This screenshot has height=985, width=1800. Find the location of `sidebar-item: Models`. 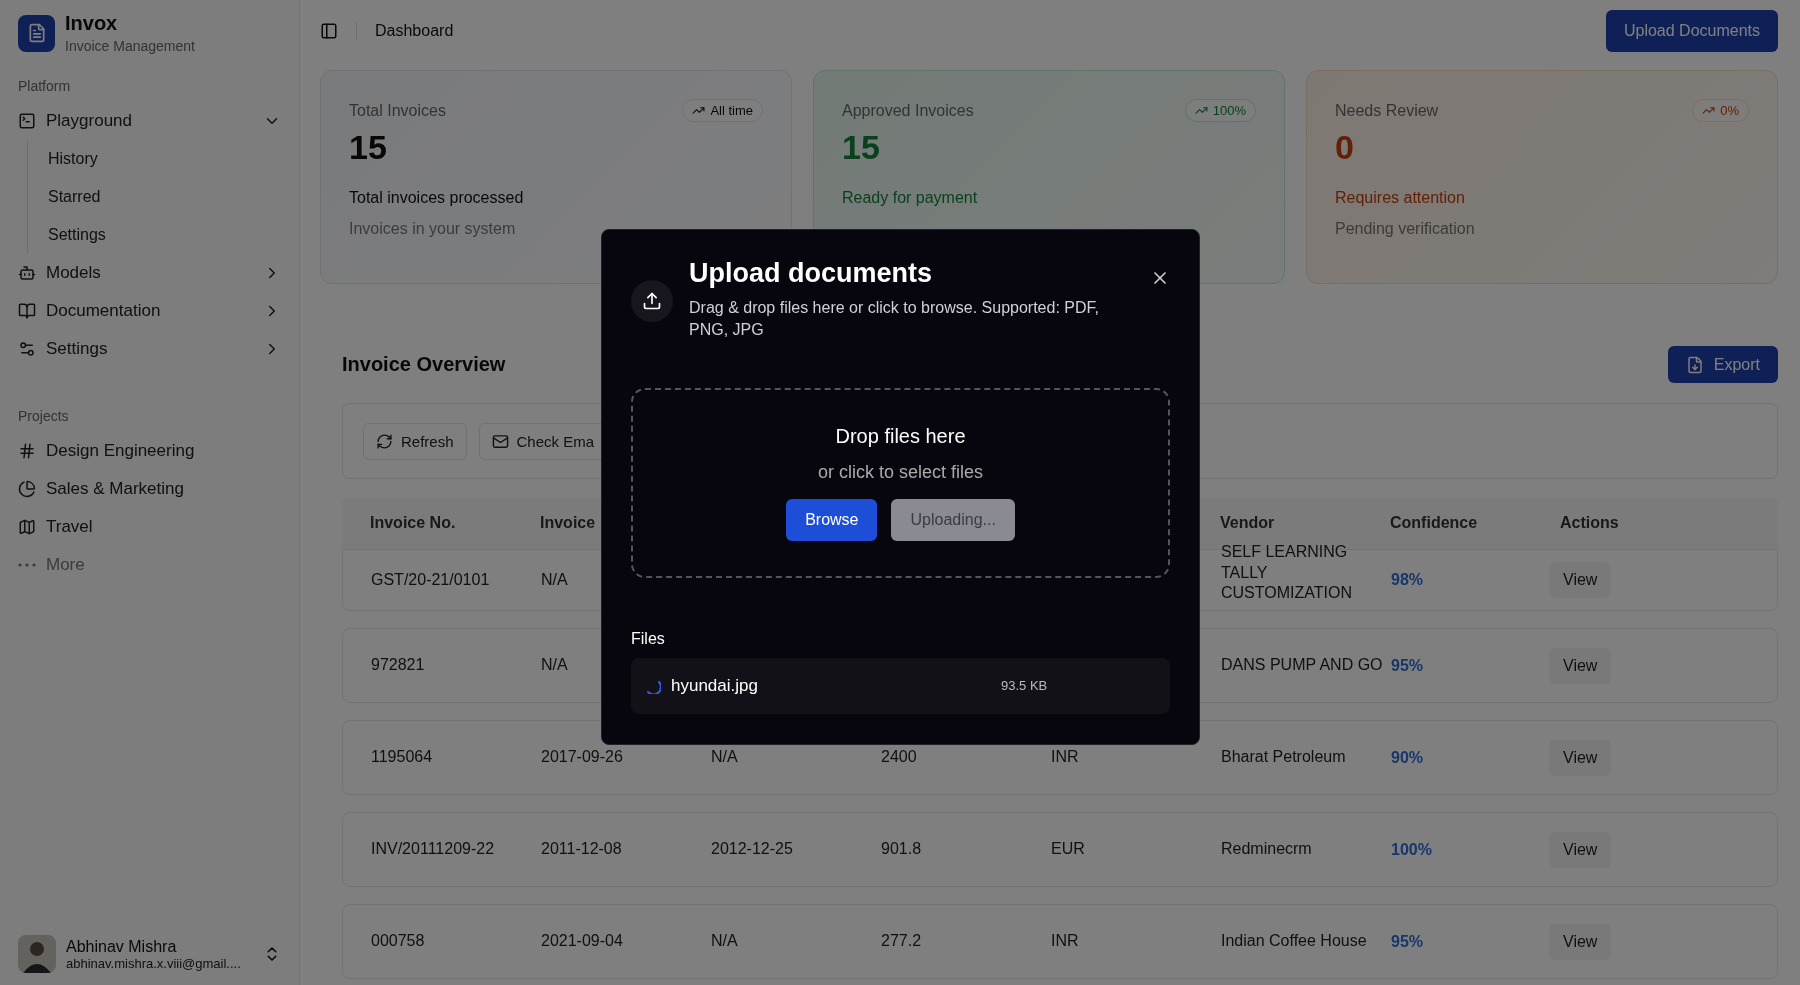

sidebar-item: Models is located at coordinates (149, 273).